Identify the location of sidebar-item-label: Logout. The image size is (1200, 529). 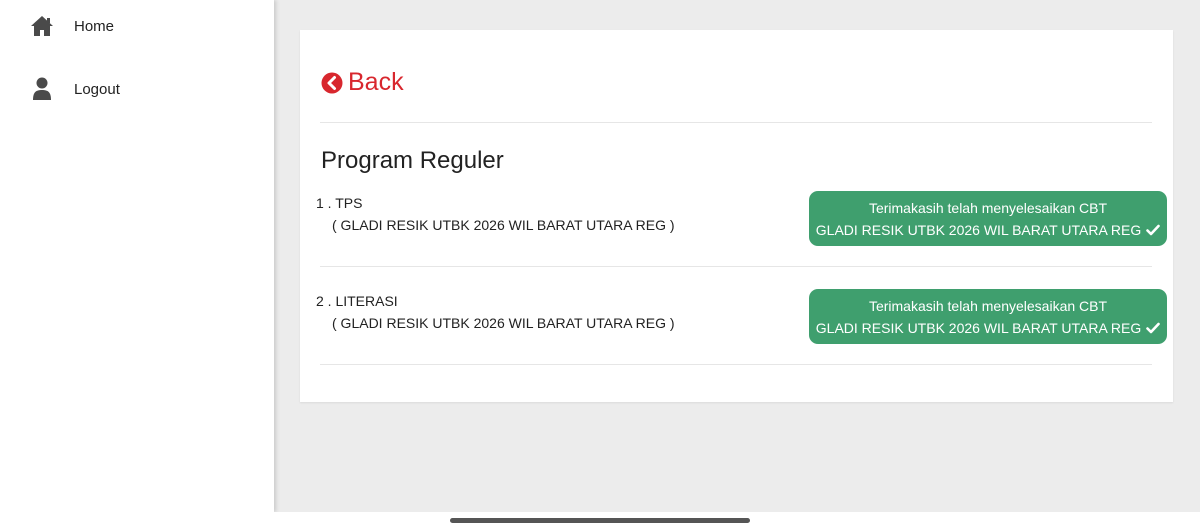
(97, 89).